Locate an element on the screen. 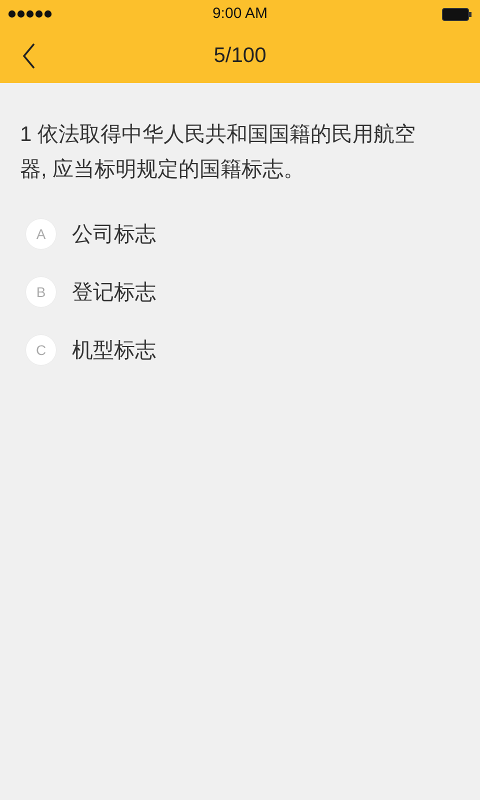  question-text: 1 依法取得中华人民共和国国籍的民用航空器, 应当标明规定的国籍标志。 is located at coordinates (218, 152).